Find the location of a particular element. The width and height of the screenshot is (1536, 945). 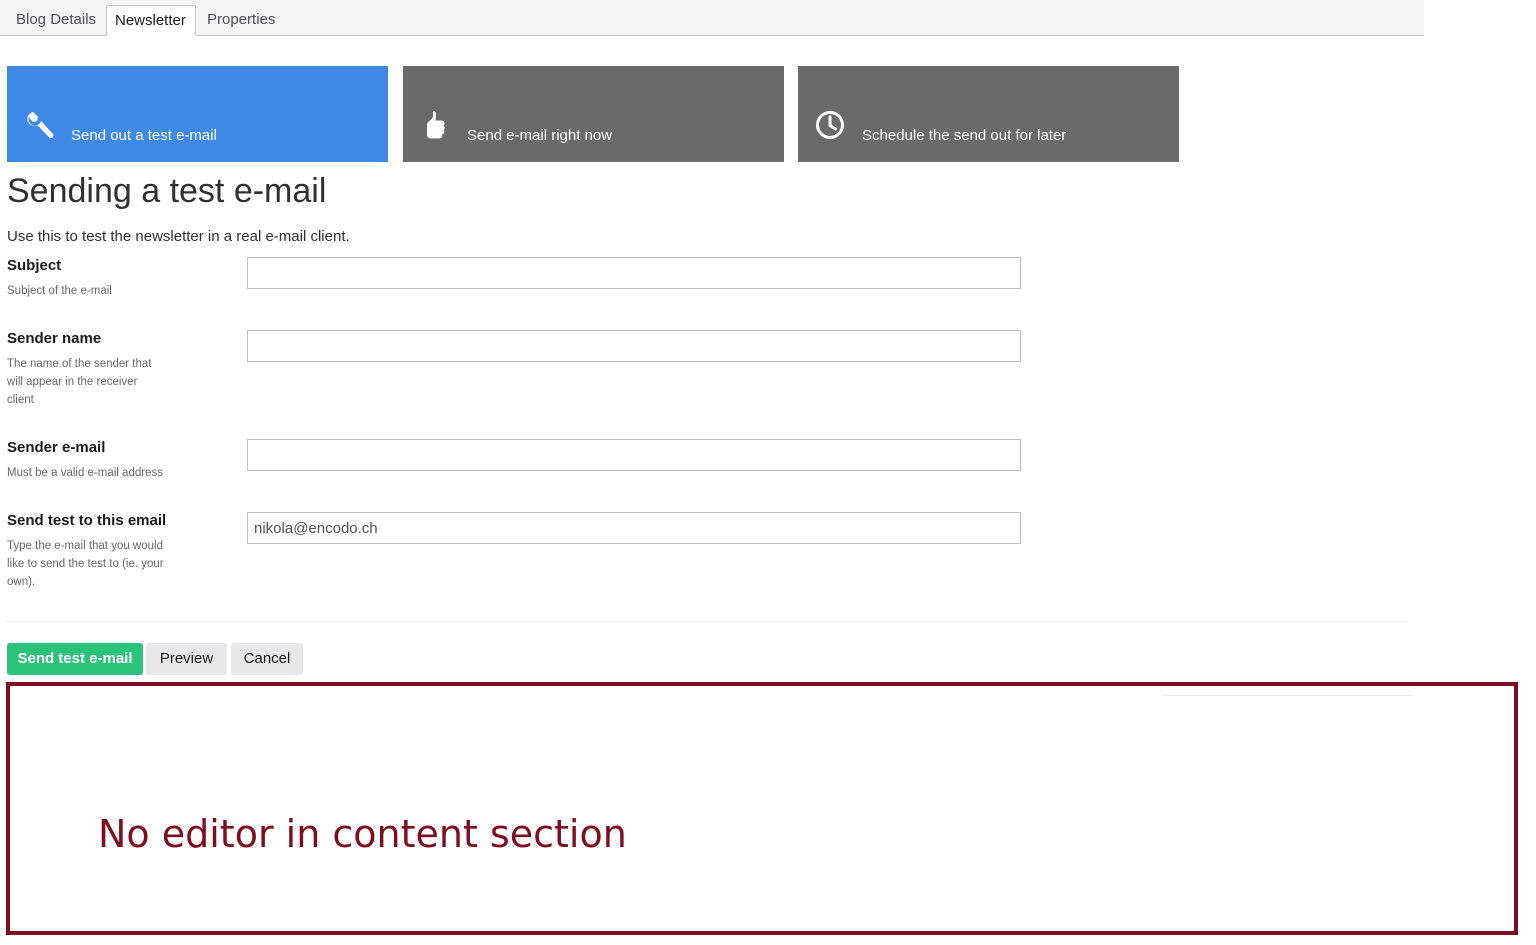

thumbs-up-icon is located at coordinates (436, 125).